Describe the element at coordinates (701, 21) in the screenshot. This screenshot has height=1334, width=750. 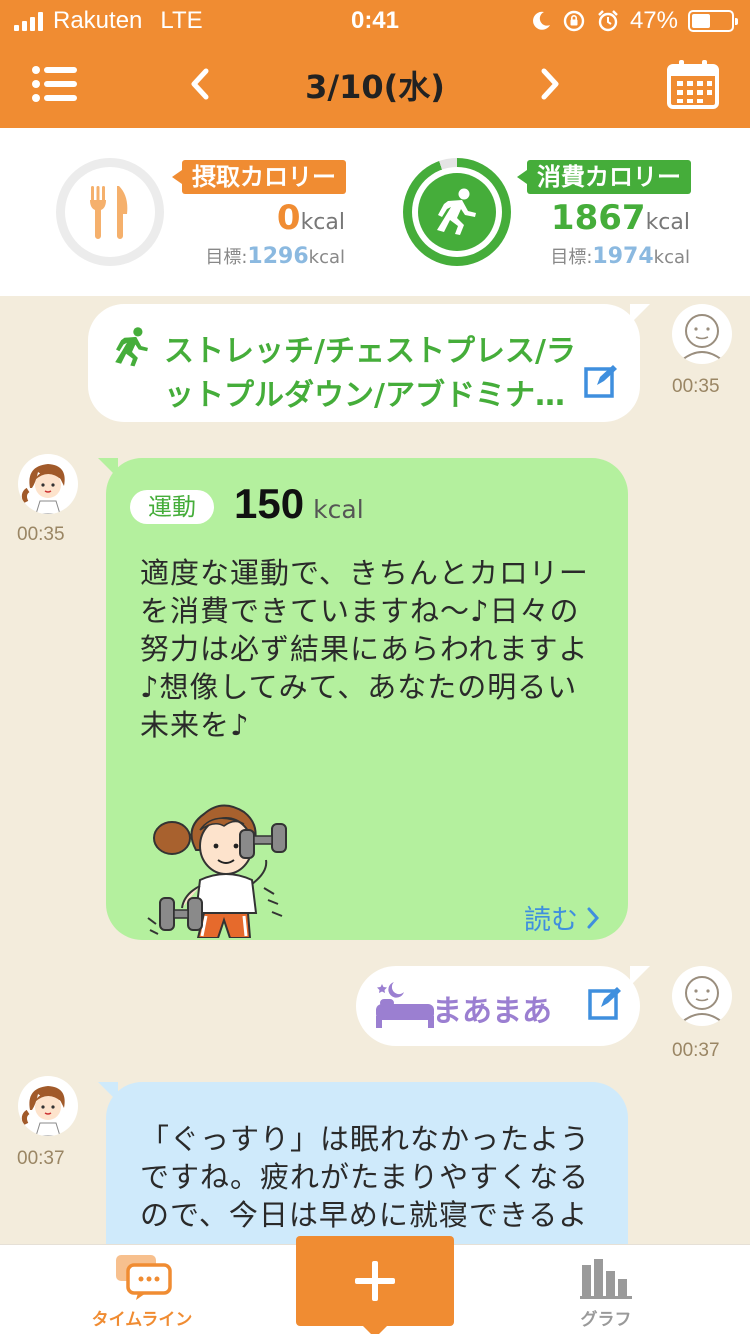
I see `battery-fill` at that location.